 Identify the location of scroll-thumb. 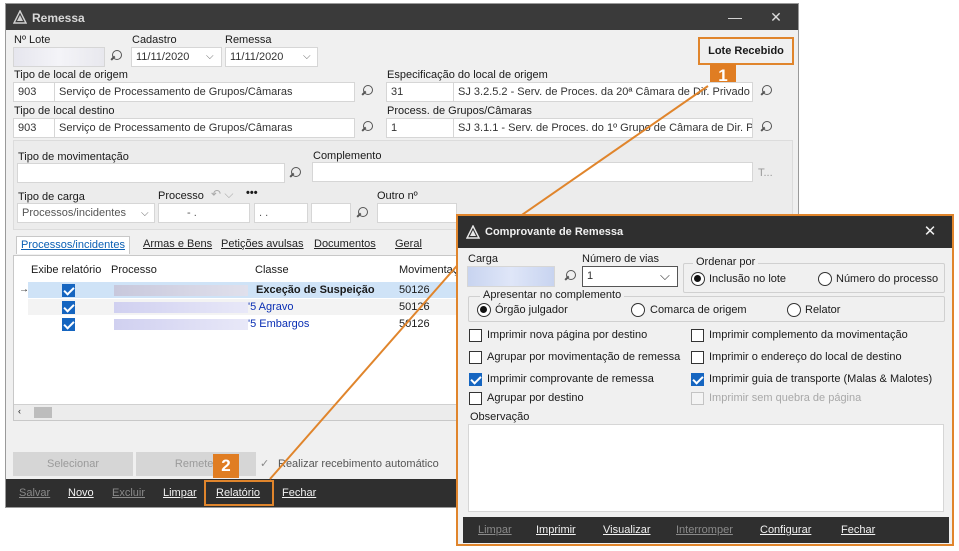
(43, 412).